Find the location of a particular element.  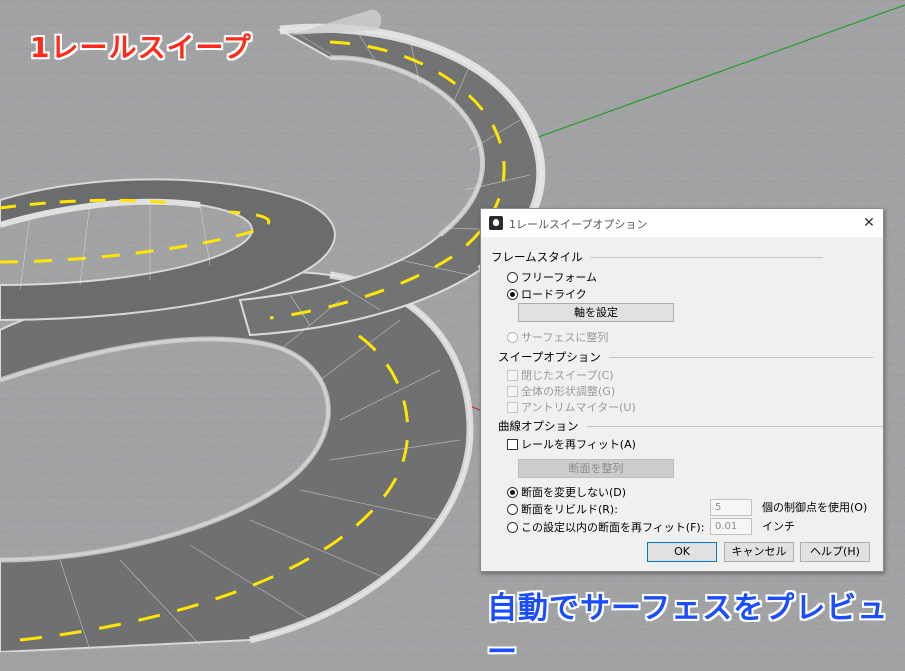

checkbox is located at coordinates (512, 444).